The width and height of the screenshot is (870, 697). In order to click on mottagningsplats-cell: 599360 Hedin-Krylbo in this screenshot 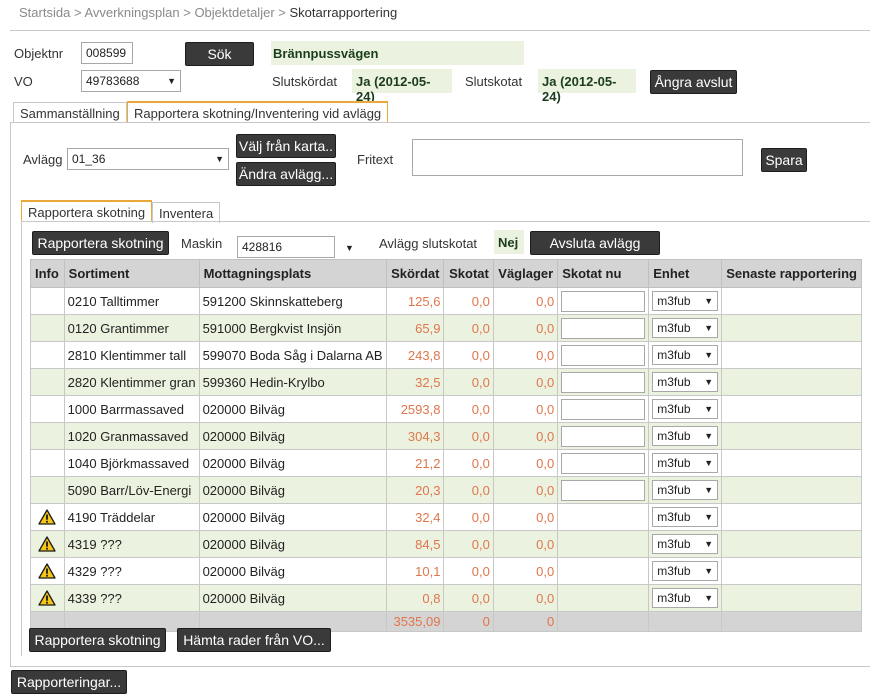, I will do `click(292, 382)`.